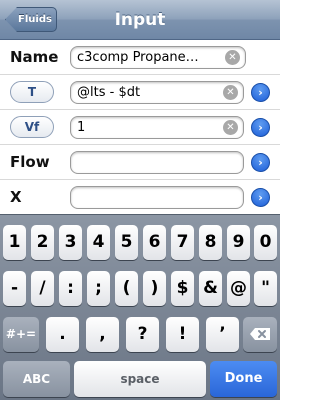  What do you see at coordinates (182, 242) in the screenshot?
I see `key-7: 7` at bounding box center [182, 242].